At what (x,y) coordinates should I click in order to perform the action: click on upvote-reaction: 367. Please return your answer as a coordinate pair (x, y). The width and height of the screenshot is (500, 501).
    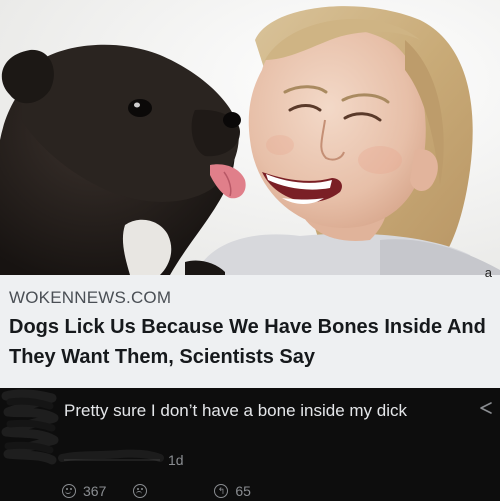
    Looking at the image, I should click on (84, 491).